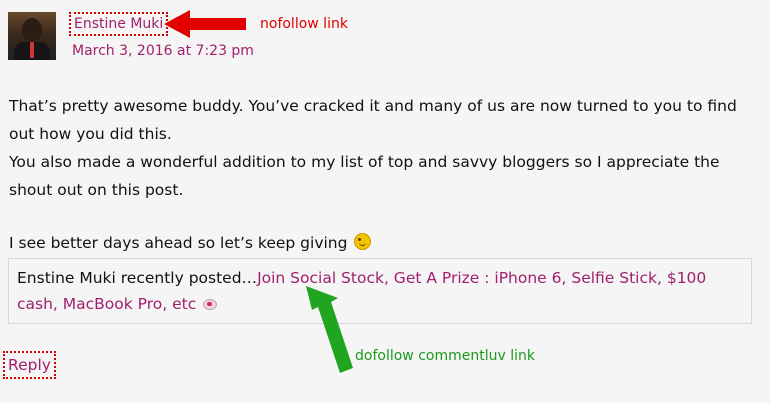  What do you see at coordinates (163, 51) in the screenshot?
I see `comment-date-link: March 3, 2016 at 7:23 pm` at bounding box center [163, 51].